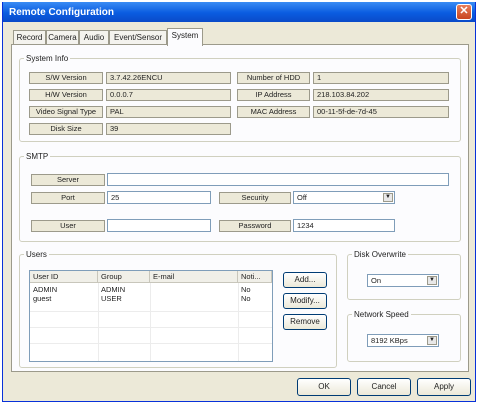 This screenshot has width=478, height=404. I want to click on hdd-count-label: Number of HDD, so click(273, 78).